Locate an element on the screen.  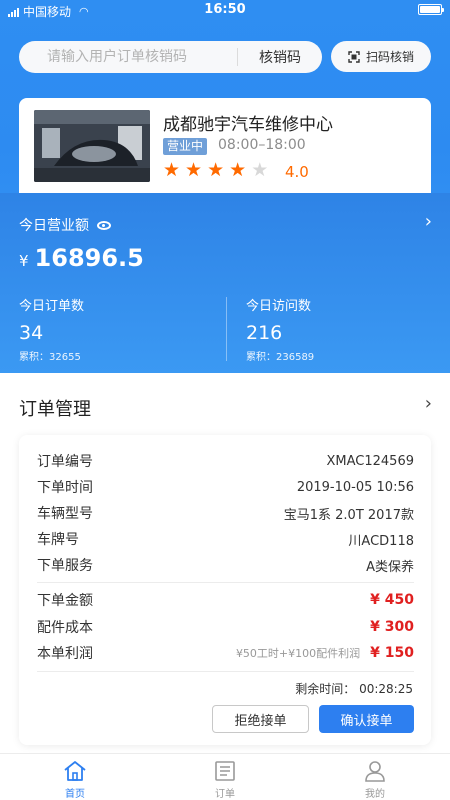
row-value: ¥ 300 is located at coordinates (392, 627).